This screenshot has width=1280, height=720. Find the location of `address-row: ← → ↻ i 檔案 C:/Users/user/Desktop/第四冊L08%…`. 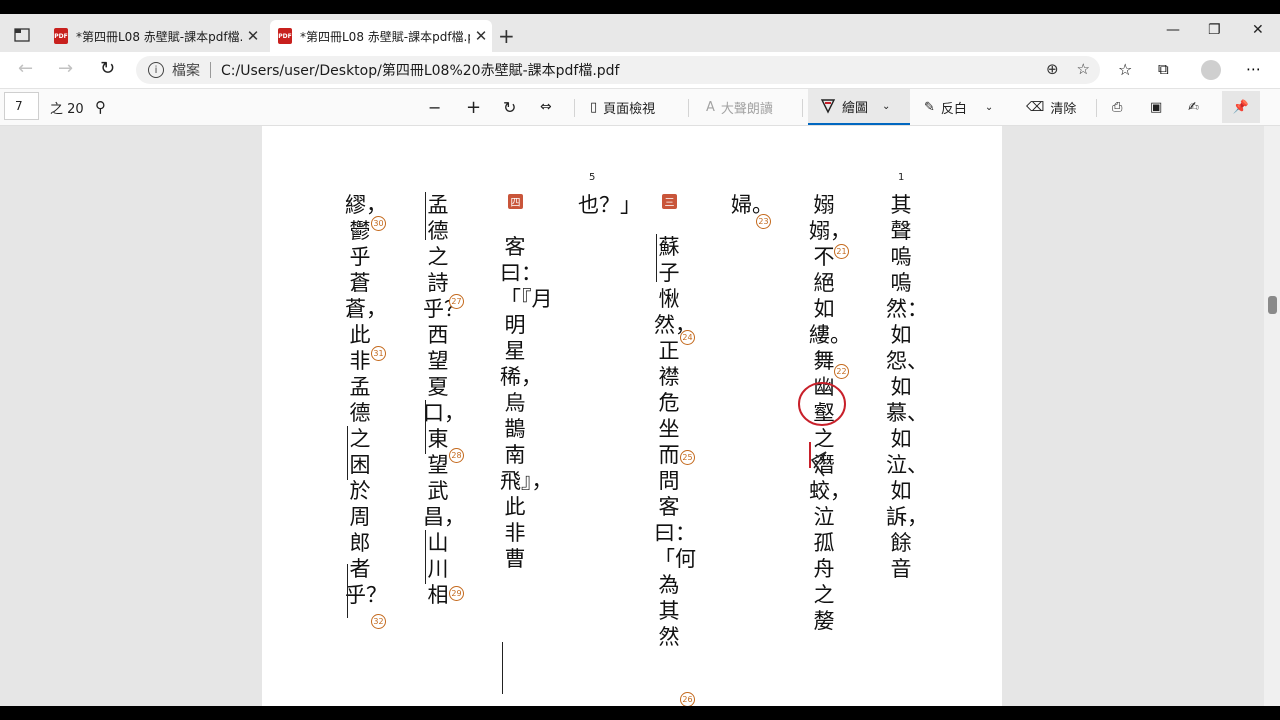

address-row: ← → ↻ i 檔案 C:/Users/user/Desktop/第四冊L08%… is located at coordinates (640, 70).